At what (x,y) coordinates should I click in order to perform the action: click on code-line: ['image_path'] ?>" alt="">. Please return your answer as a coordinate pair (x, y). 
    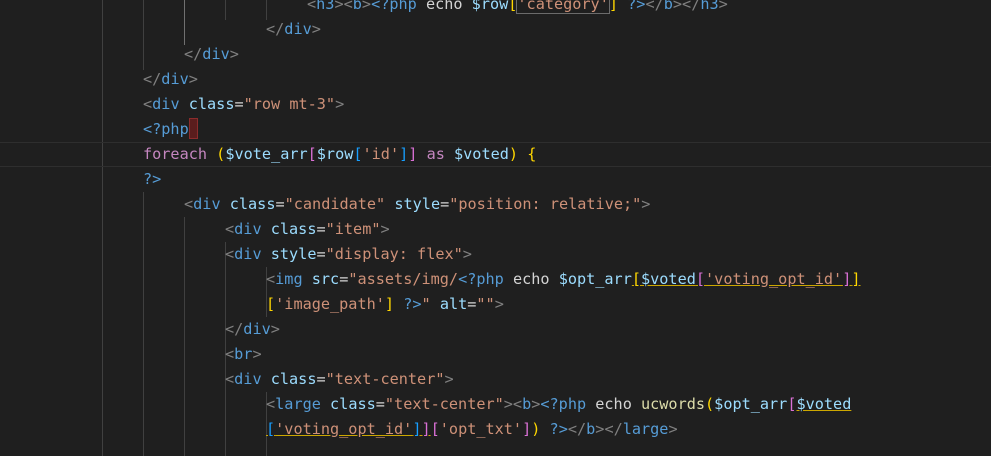
    Looking at the image, I should click on (385, 304).